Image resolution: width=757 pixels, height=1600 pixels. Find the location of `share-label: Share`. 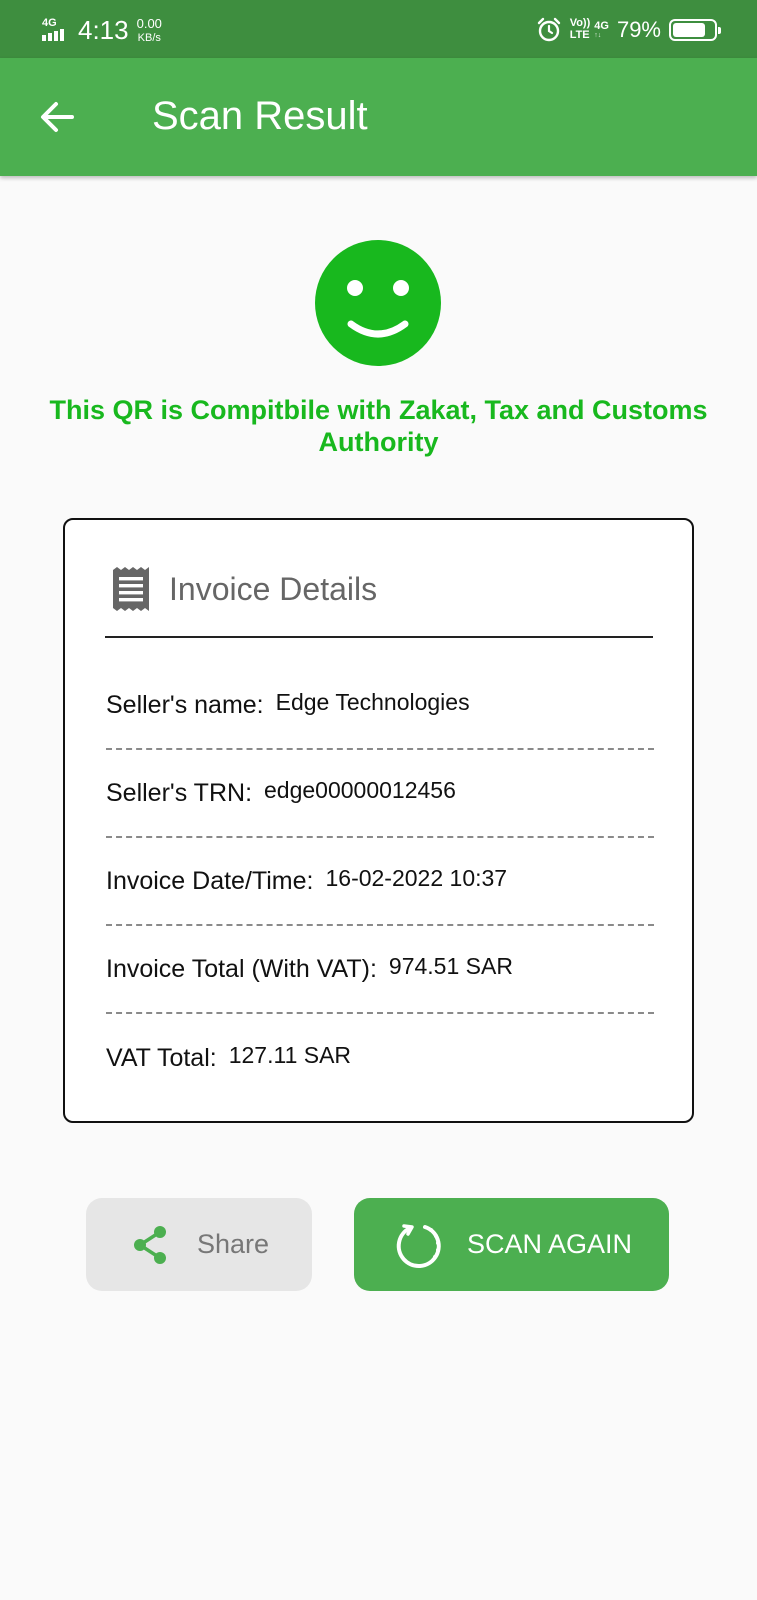

share-label: Share is located at coordinates (233, 1244).